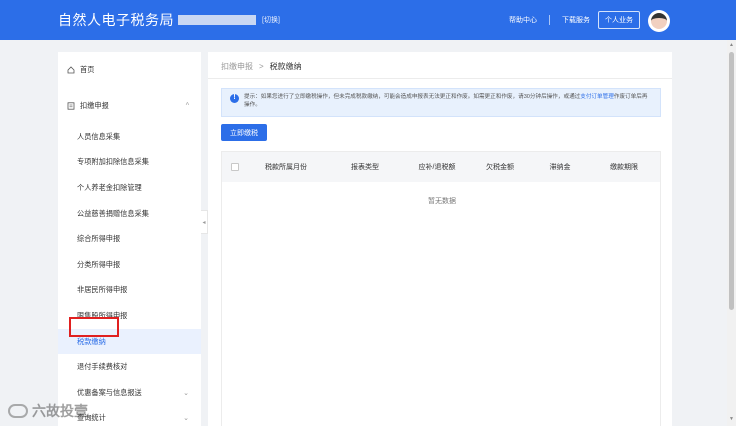  Describe the element at coordinates (731, 181) in the screenshot. I see `page-scrollbar-thumb` at that location.